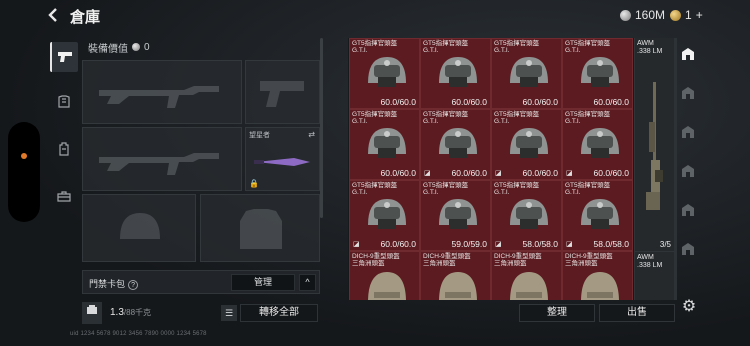  What do you see at coordinates (649, 48) in the screenshot?
I see `sniper-name: AWM .338 LM` at bounding box center [649, 48].